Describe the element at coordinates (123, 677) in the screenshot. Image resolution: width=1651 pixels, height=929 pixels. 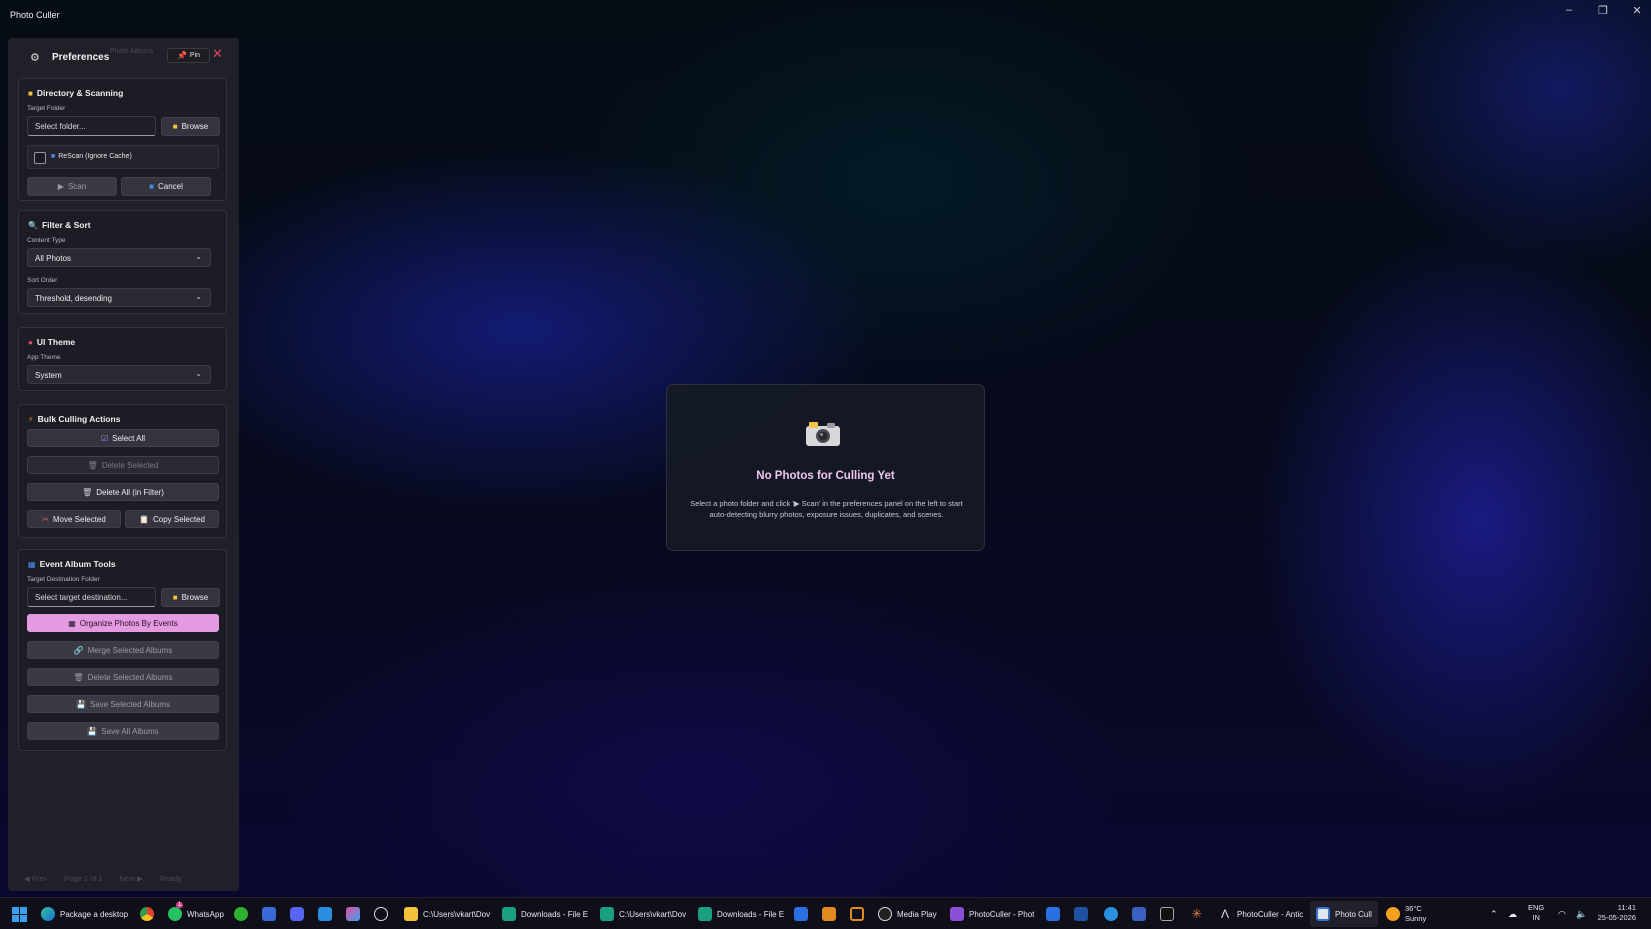
I see `delete-albums-button: 🗑 Delete Selected Albums` at that location.